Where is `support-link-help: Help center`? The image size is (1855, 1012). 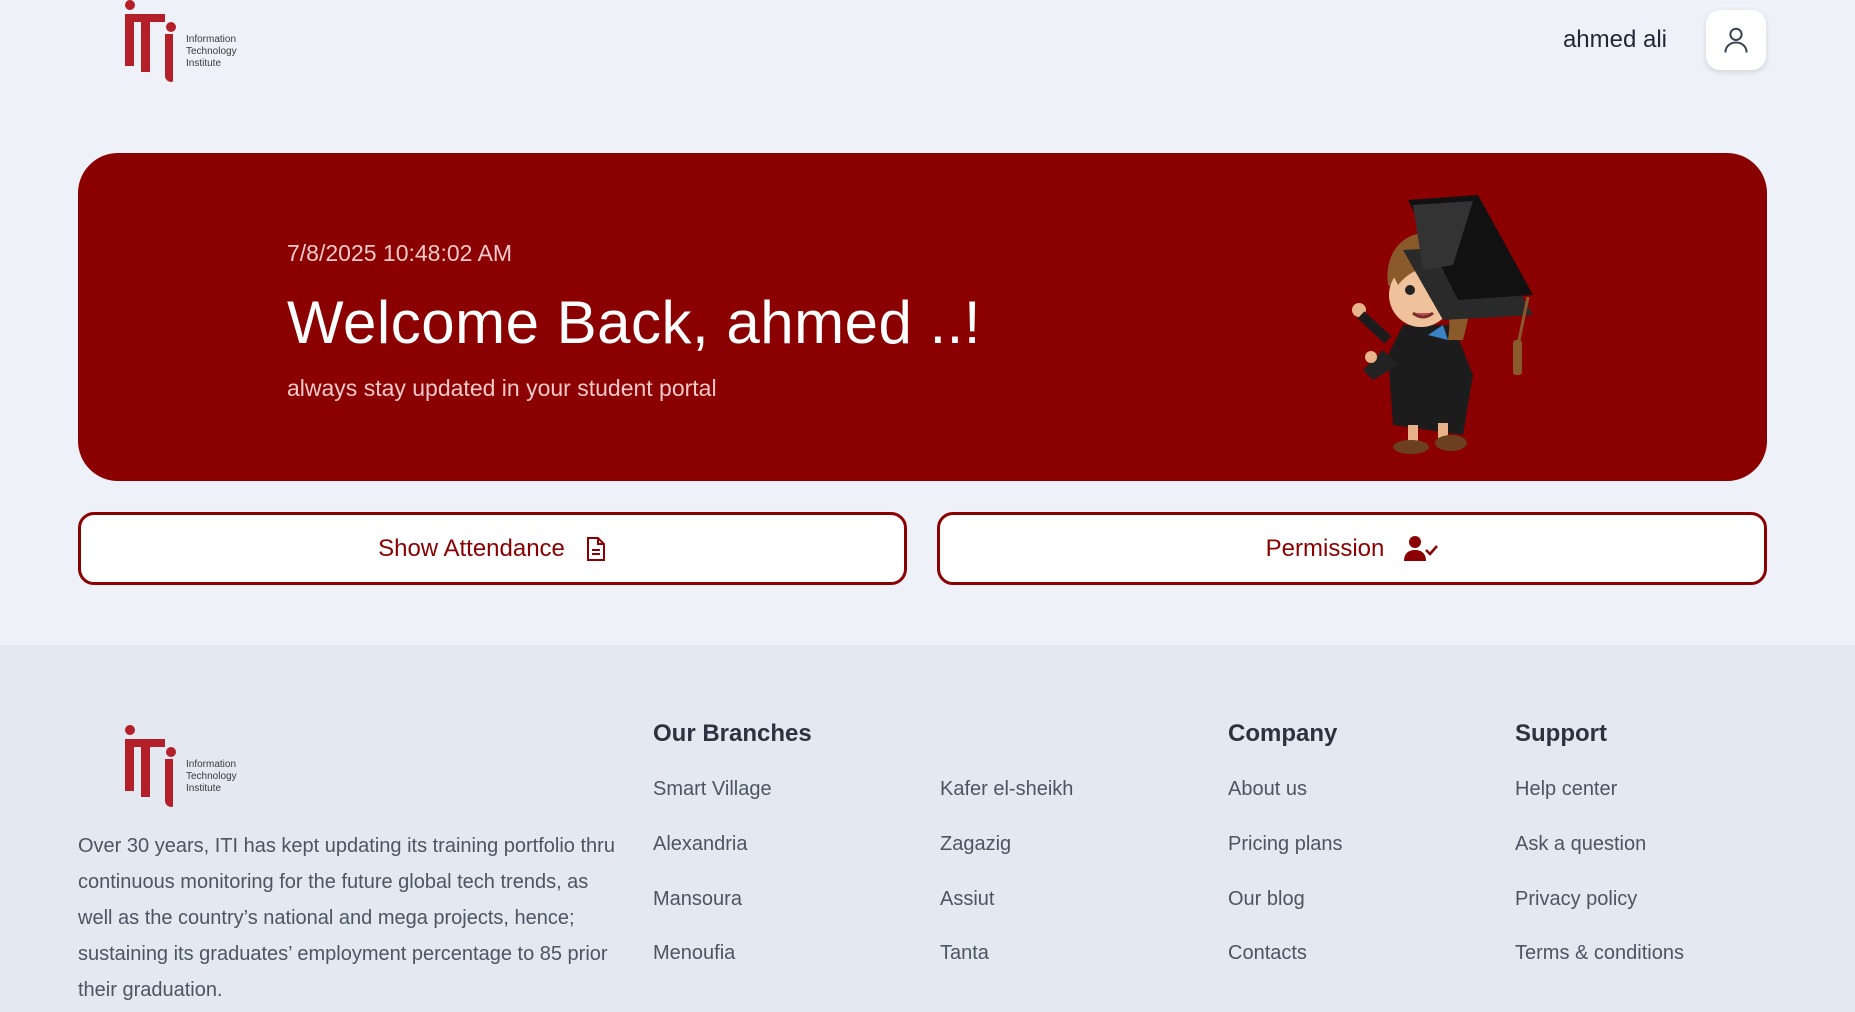 support-link-help: Help center is located at coordinates (1566, 789).